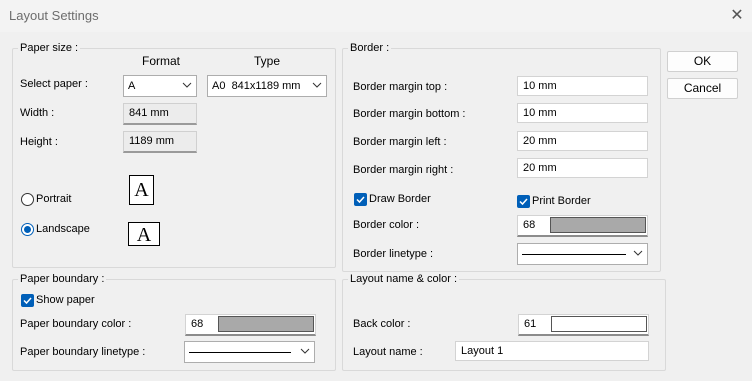 The height and width of the screenshot is (381, 752). Describe the element at coordinates (54, 84) in the screenshot. I see `select-paper-label: Select paper :` at that location.